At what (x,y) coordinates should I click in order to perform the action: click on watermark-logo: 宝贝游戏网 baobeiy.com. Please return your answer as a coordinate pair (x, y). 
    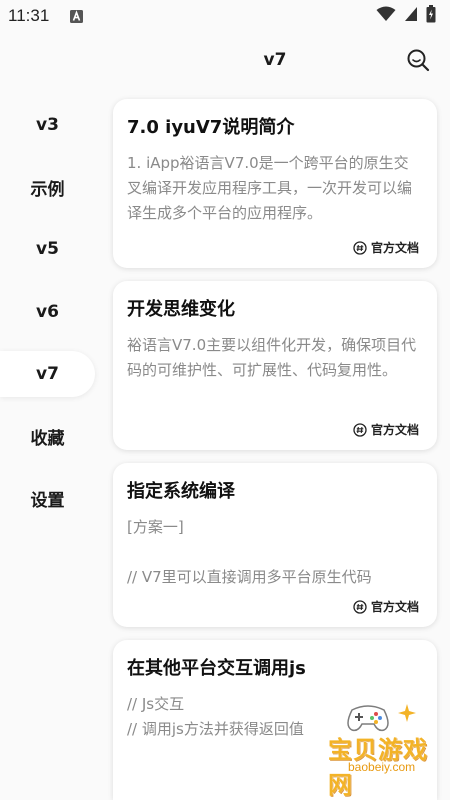
    Looking at the image, I should click on (386, 749).